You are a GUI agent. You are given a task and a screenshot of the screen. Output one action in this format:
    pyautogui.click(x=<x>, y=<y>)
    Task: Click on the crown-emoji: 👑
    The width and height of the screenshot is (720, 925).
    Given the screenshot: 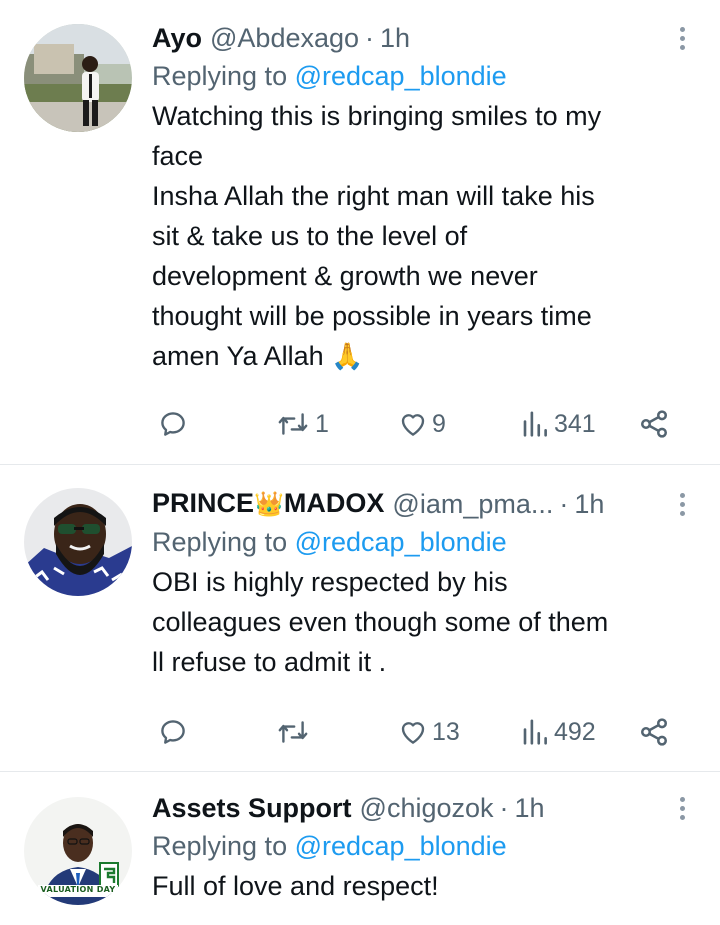 What is the action you would take?
    pyautogui.click(x=269, y=504)
    